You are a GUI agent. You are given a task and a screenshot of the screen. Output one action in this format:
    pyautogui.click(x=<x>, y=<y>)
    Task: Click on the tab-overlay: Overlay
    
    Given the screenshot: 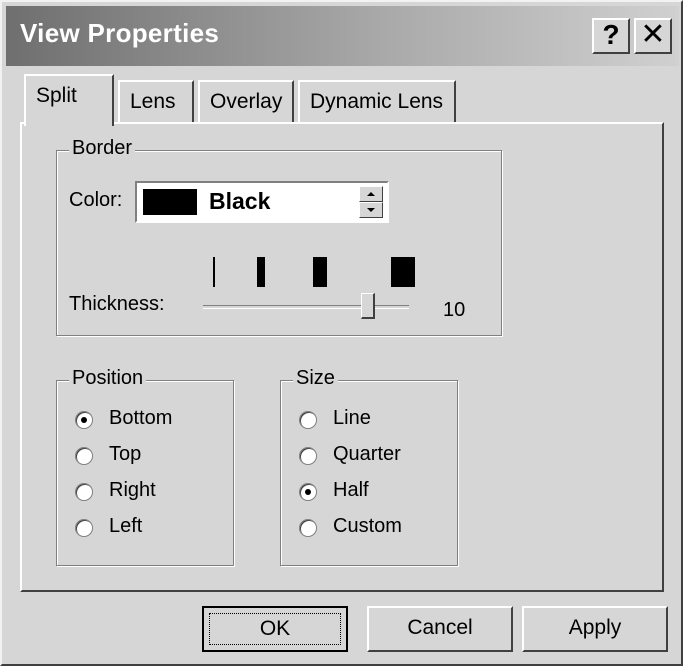 What is the action you would take?
    pyautogui.click(x=246, y=102)
    